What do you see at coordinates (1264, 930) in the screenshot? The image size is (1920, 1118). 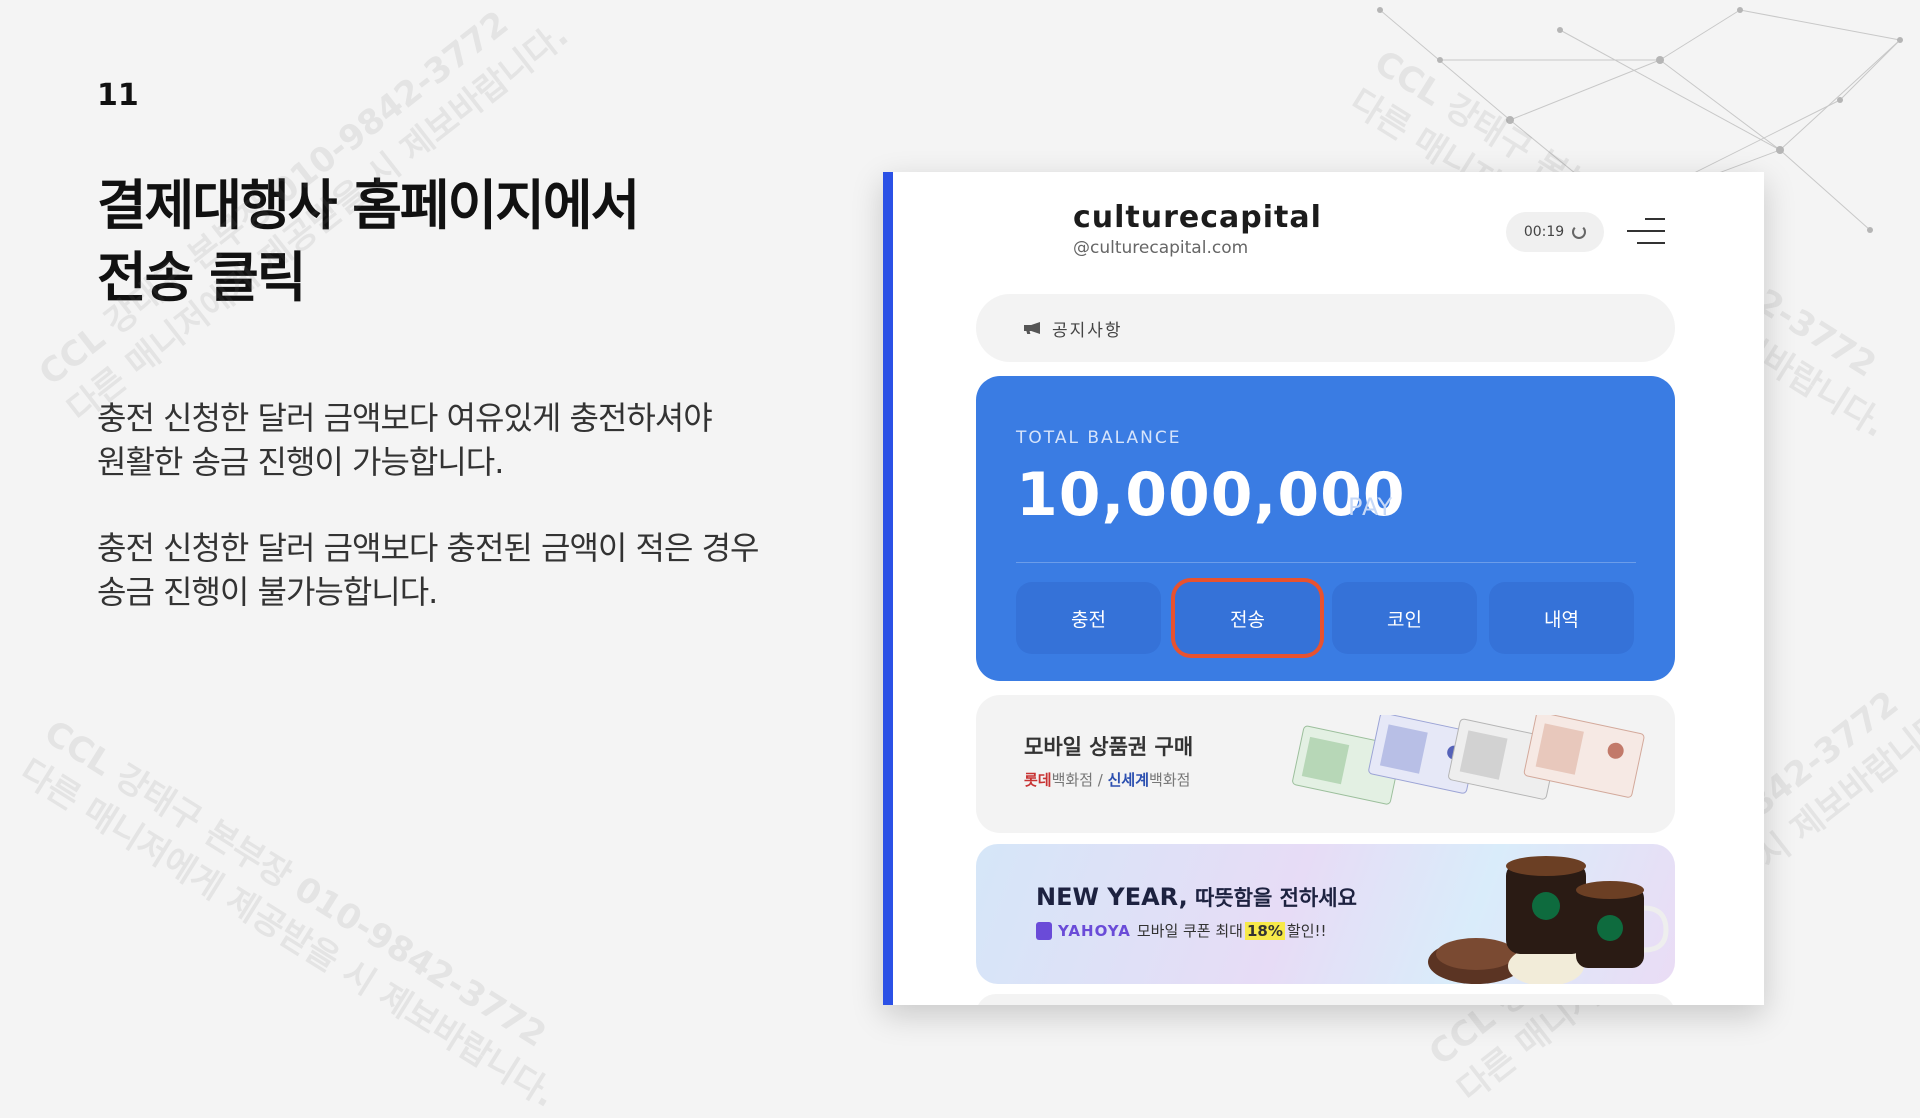 I see `promo-discount: 18%` at bounding box center [1264, 930].